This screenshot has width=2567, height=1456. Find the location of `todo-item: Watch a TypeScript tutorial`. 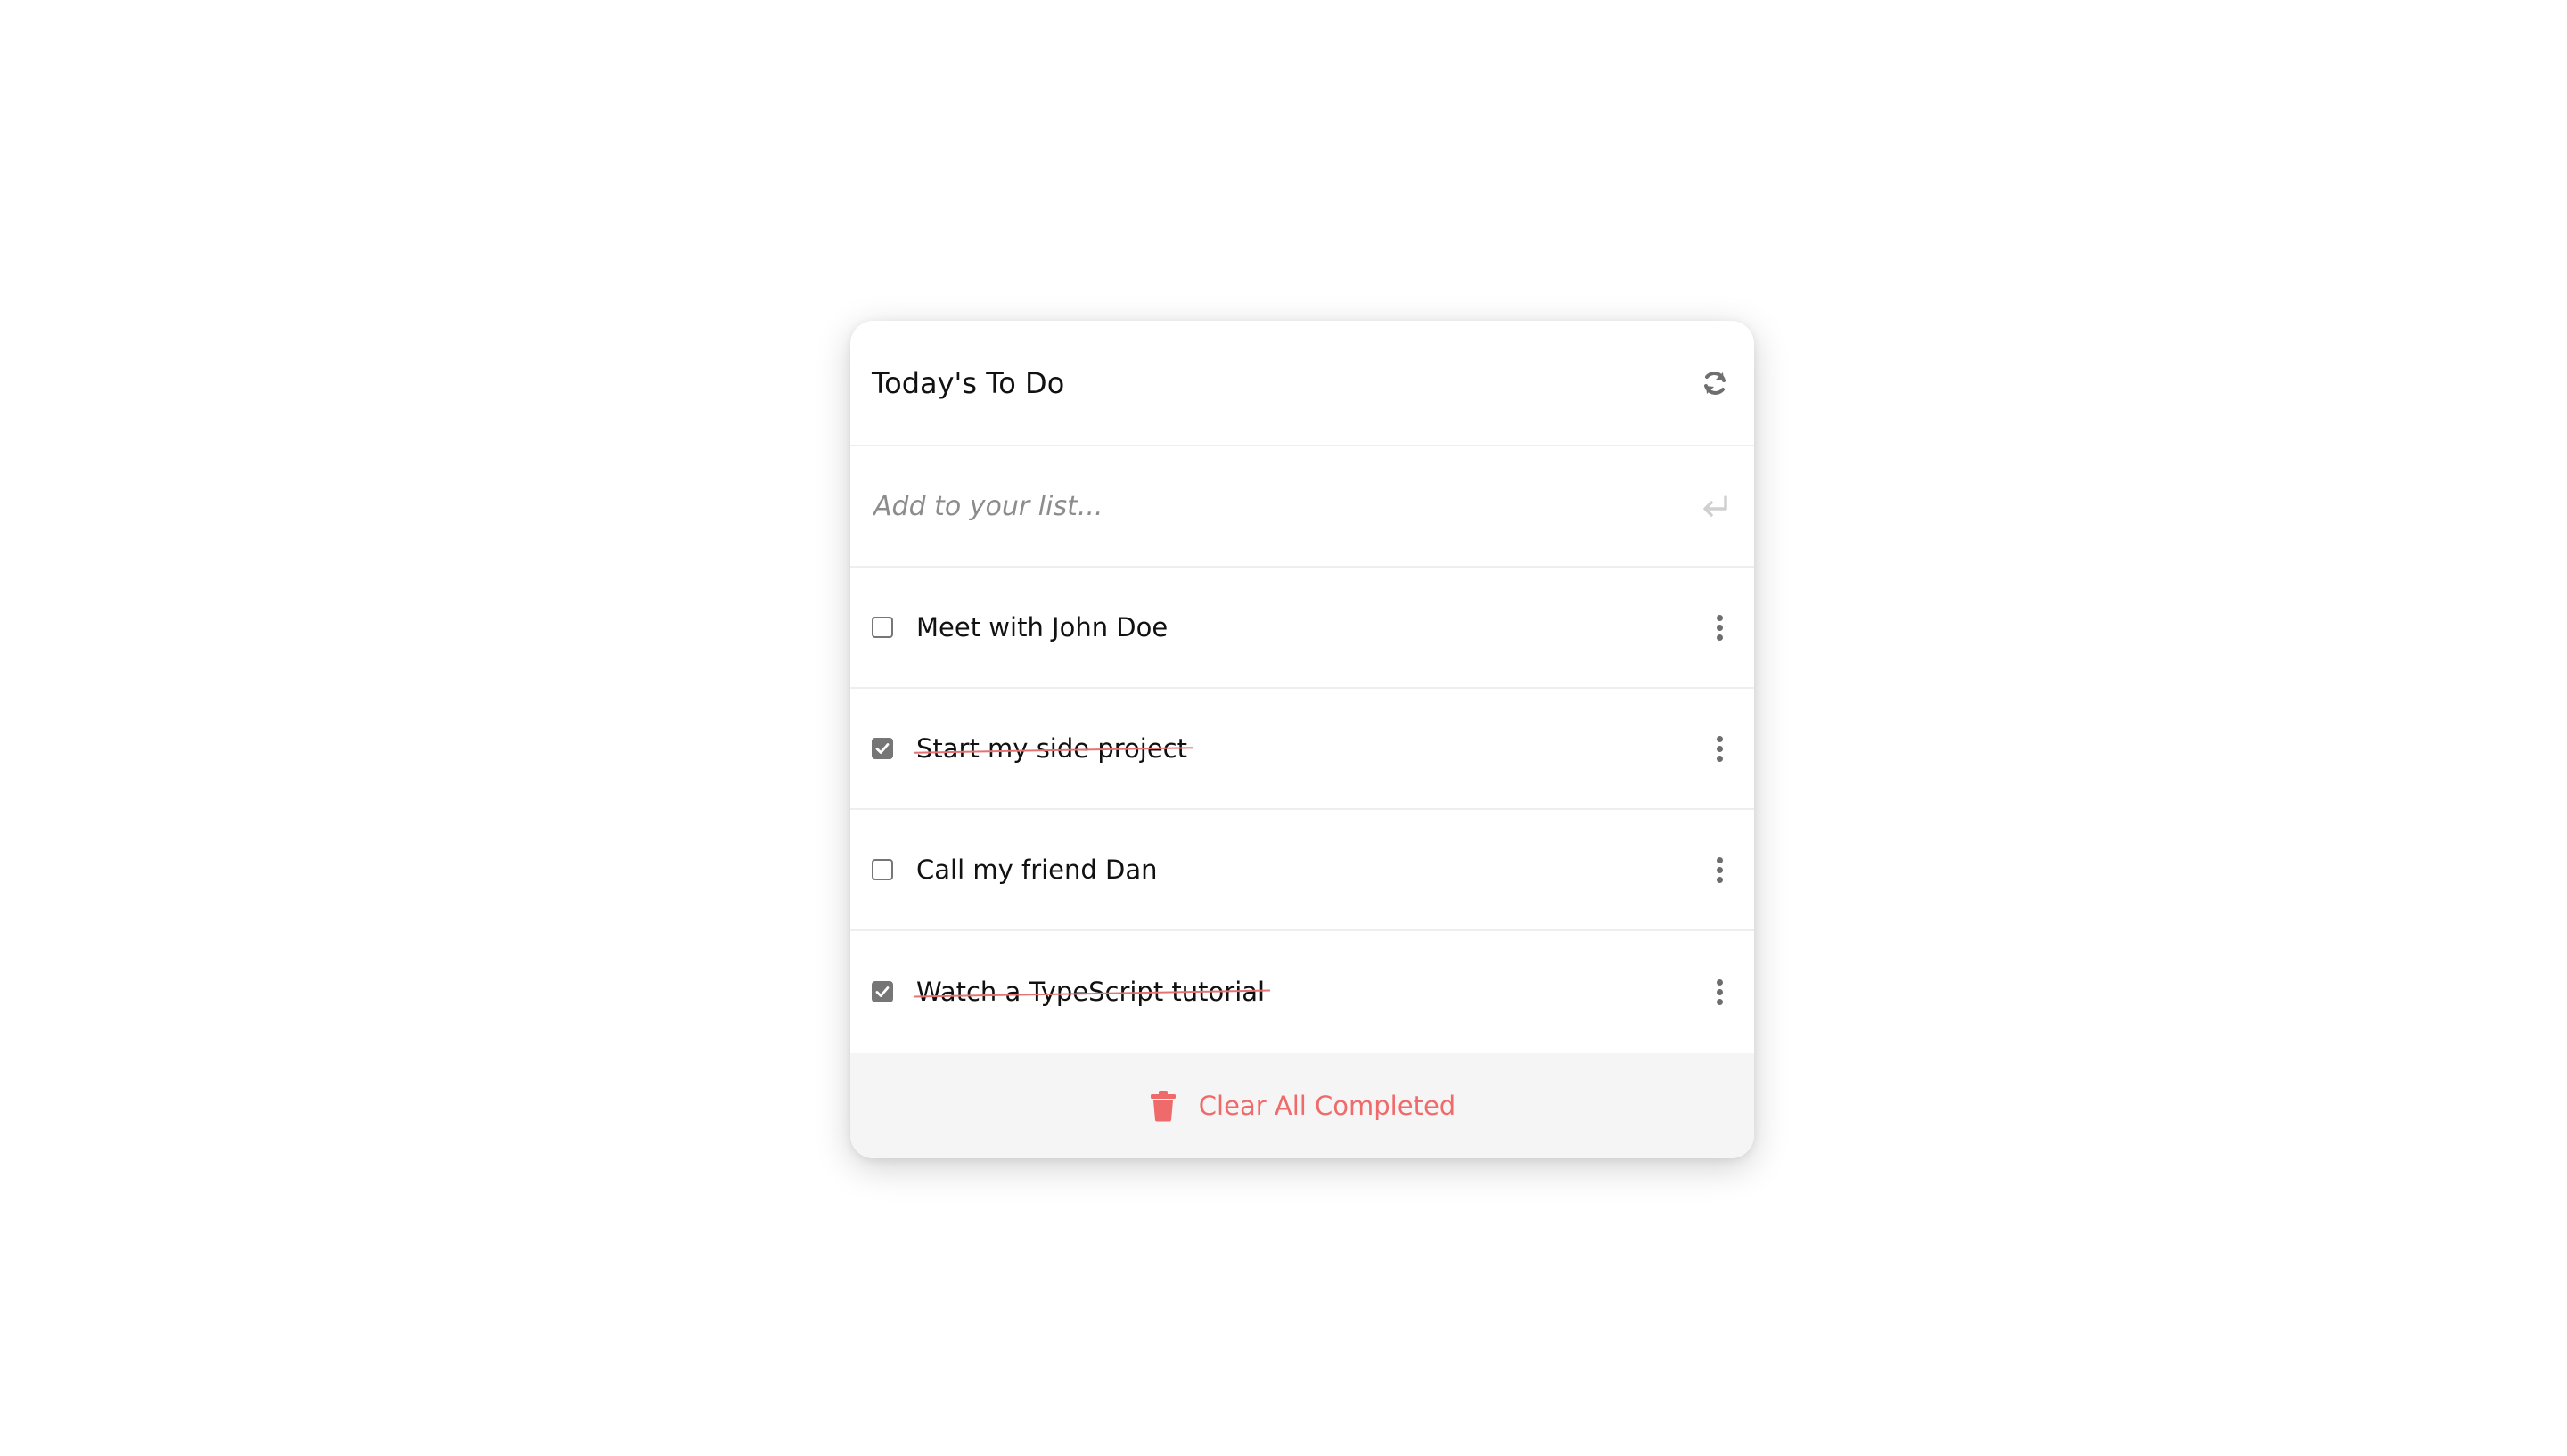

todo-item: Watch a TypeScript tutorial is located at coordinates (1302, 992).